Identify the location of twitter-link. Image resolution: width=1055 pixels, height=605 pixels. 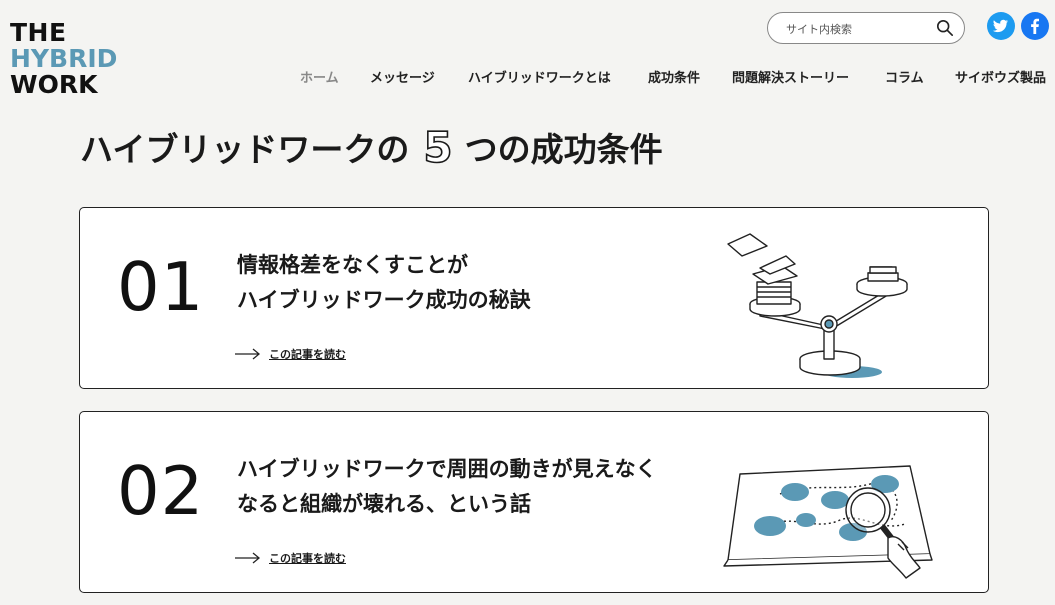
(1001, 26).